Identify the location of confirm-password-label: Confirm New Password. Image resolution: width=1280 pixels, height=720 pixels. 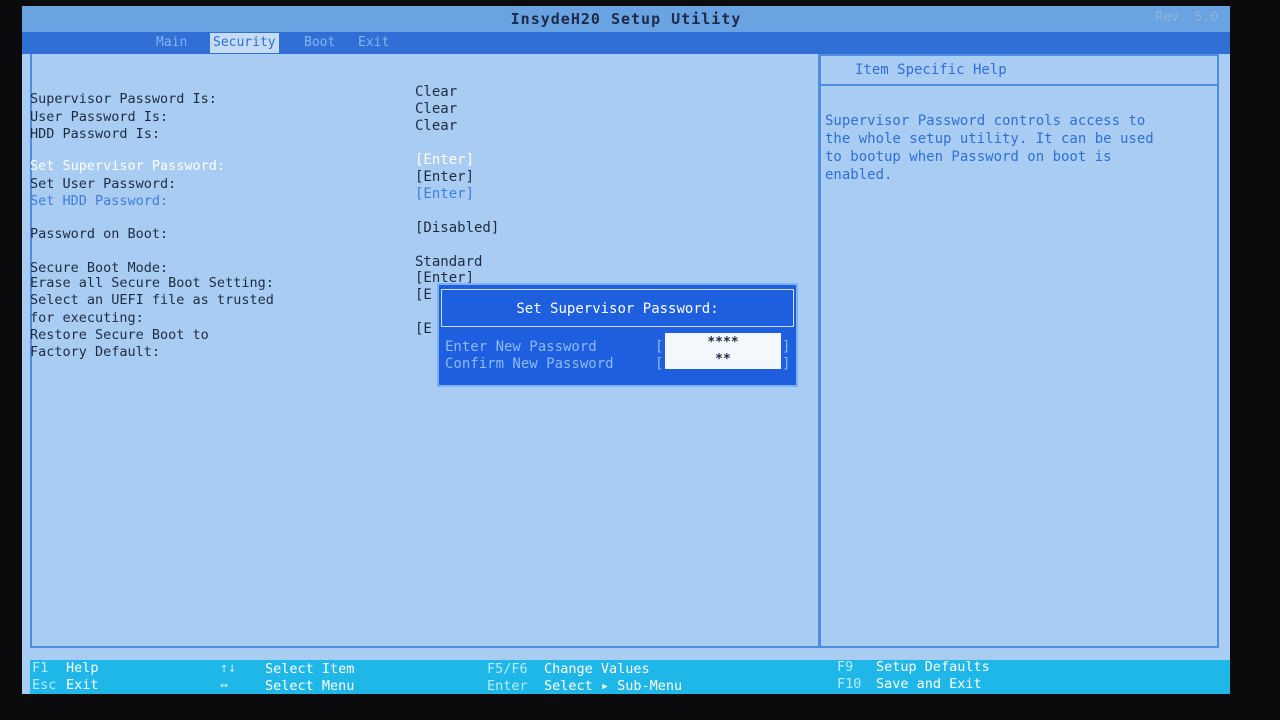
(529, 364).